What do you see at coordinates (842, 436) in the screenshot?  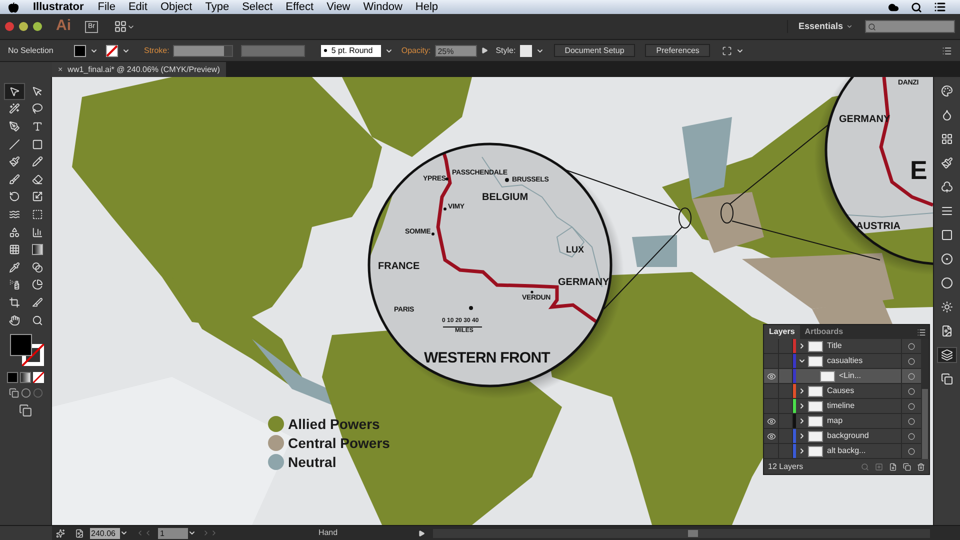 I see `layer-row: background` at bounding box center [842, 436].